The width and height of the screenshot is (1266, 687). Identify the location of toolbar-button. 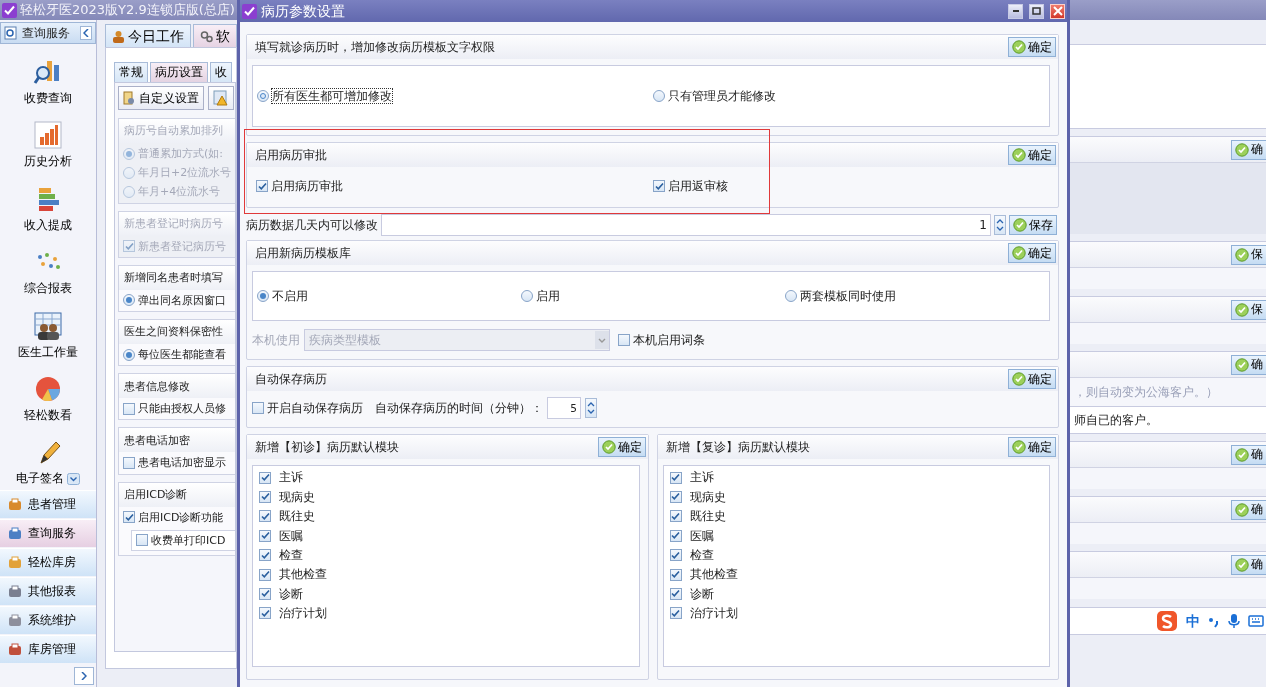
(221, 98).